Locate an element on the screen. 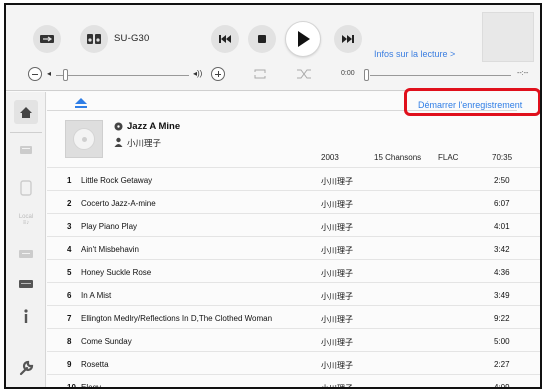  track-duration: 5:00 is located at coordinates (502, 341).